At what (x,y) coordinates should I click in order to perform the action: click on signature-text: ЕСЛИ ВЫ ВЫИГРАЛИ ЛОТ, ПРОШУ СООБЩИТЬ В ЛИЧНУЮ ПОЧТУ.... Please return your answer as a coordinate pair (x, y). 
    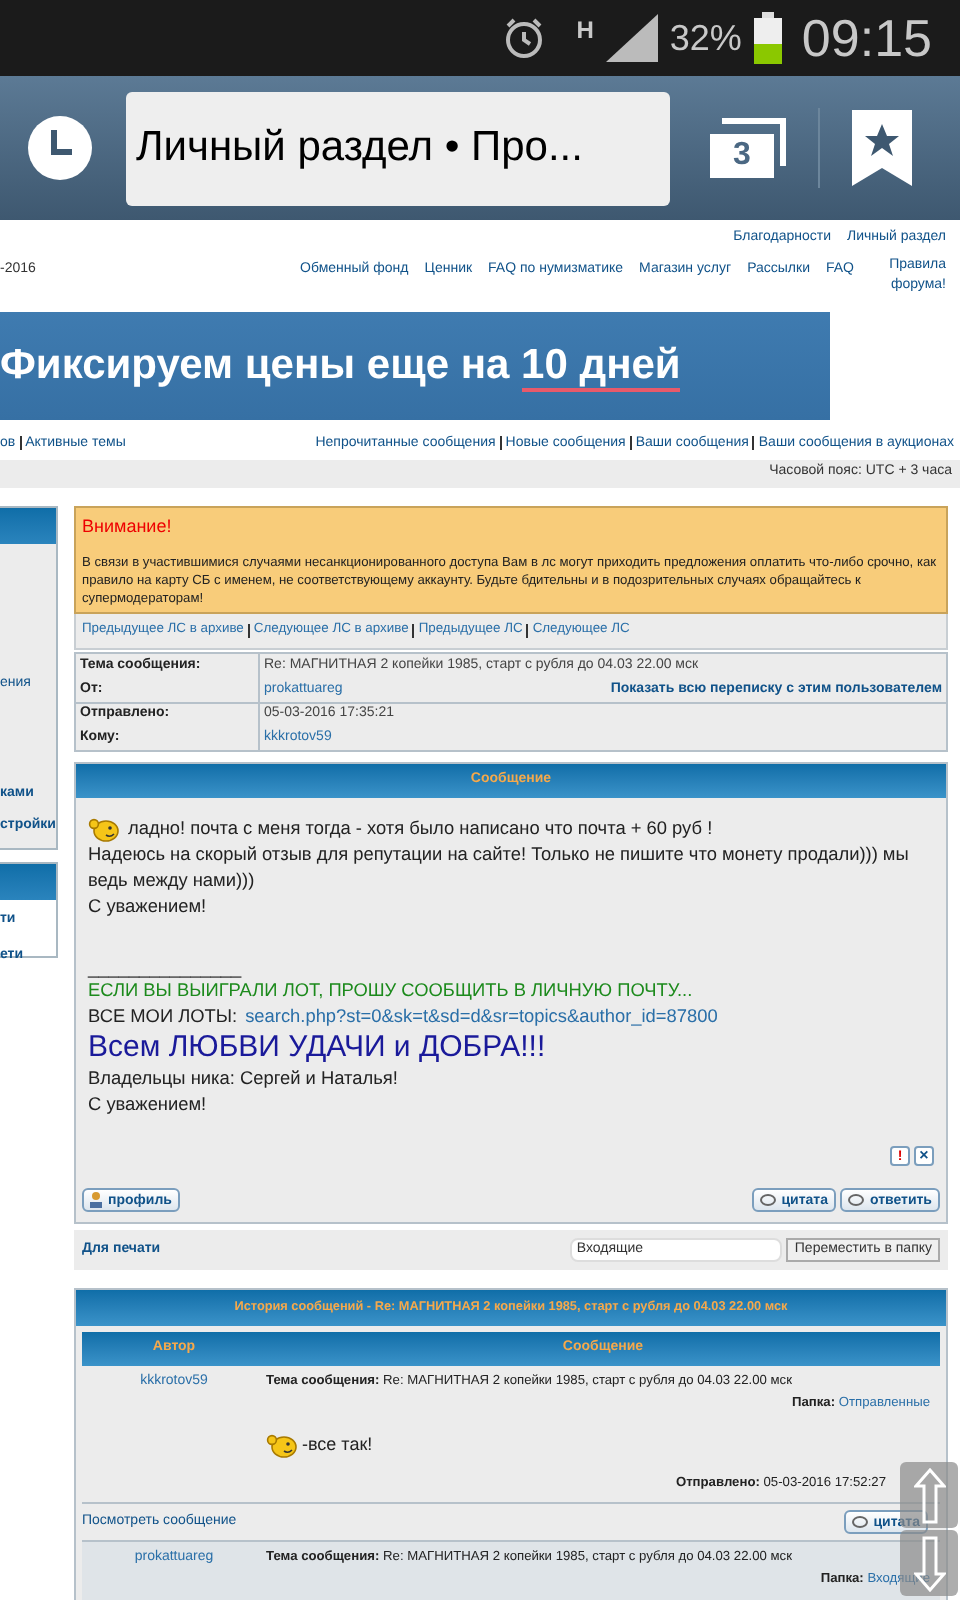
    Looking at the image, I should click on (390, 990).